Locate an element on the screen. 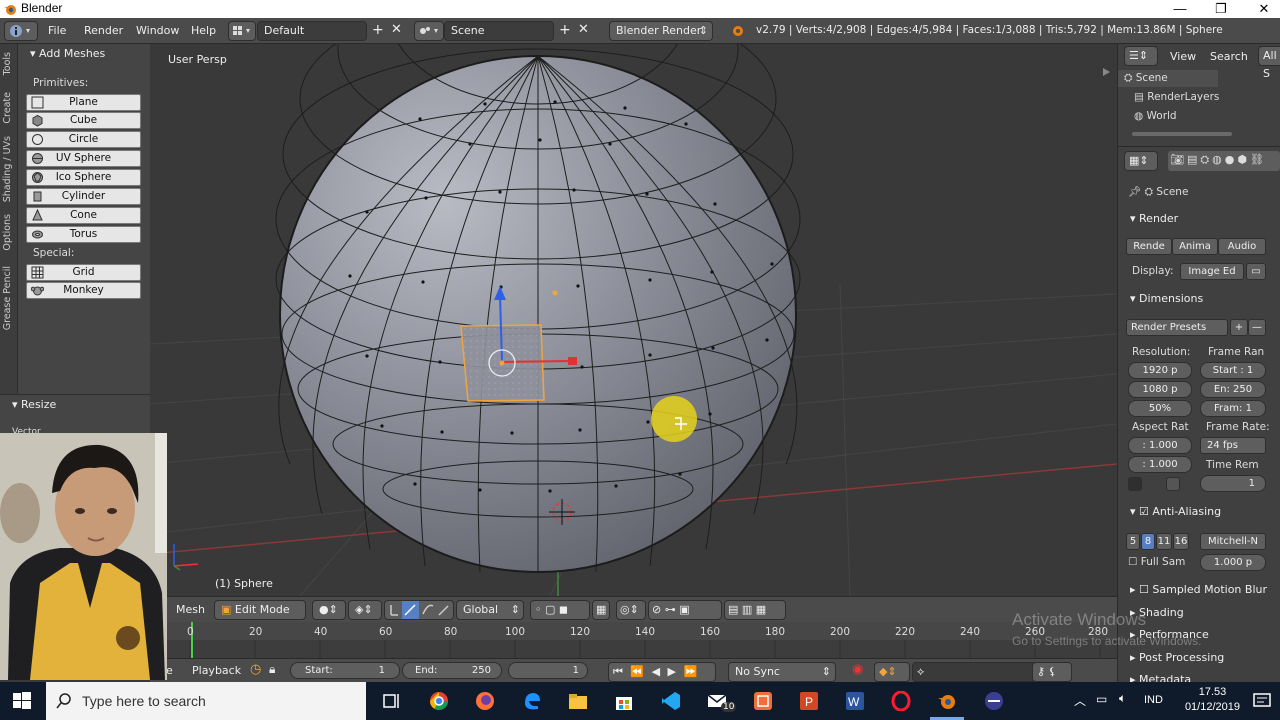 The width and height of the screenshot is (1280, 720). render-preview-group: ▤ ▥ ▦ is located at coordinates (755, 610).